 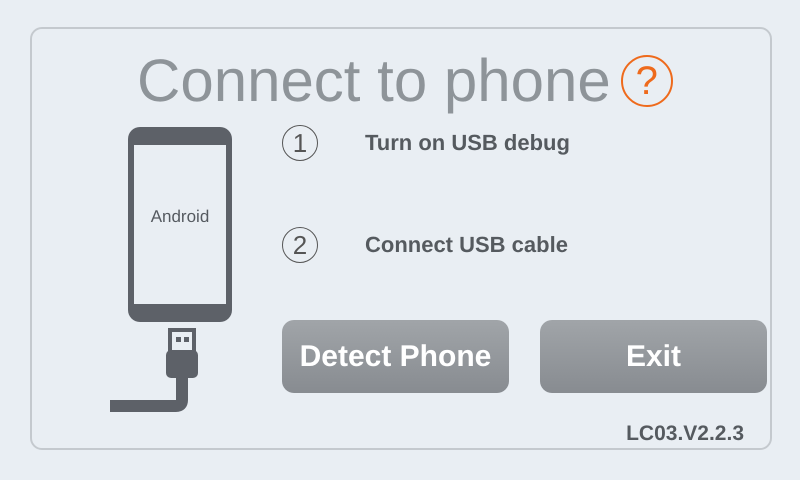 I want to click on detect-phone-button: Detect Phone, so click(x=395, y=356).